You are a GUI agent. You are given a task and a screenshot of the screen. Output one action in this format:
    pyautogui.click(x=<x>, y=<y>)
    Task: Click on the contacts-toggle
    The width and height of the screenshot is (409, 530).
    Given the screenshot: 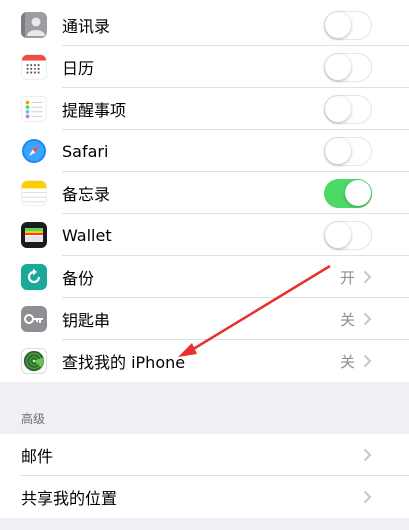 What is the action you would take?
    pyautogui.click(x=348, y=25)
    